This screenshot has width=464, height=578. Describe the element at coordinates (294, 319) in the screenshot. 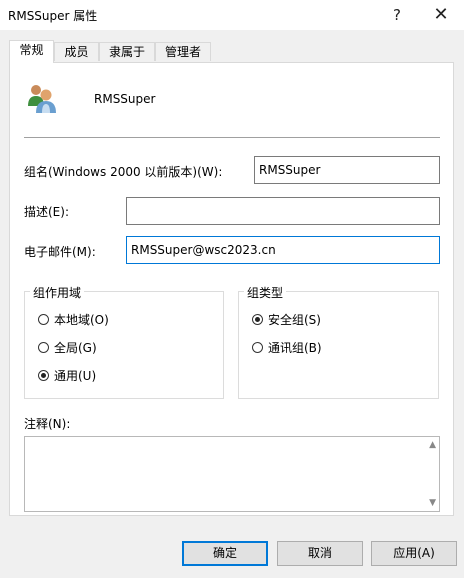

I see `type-security-label: 安全组(S)` at that location.